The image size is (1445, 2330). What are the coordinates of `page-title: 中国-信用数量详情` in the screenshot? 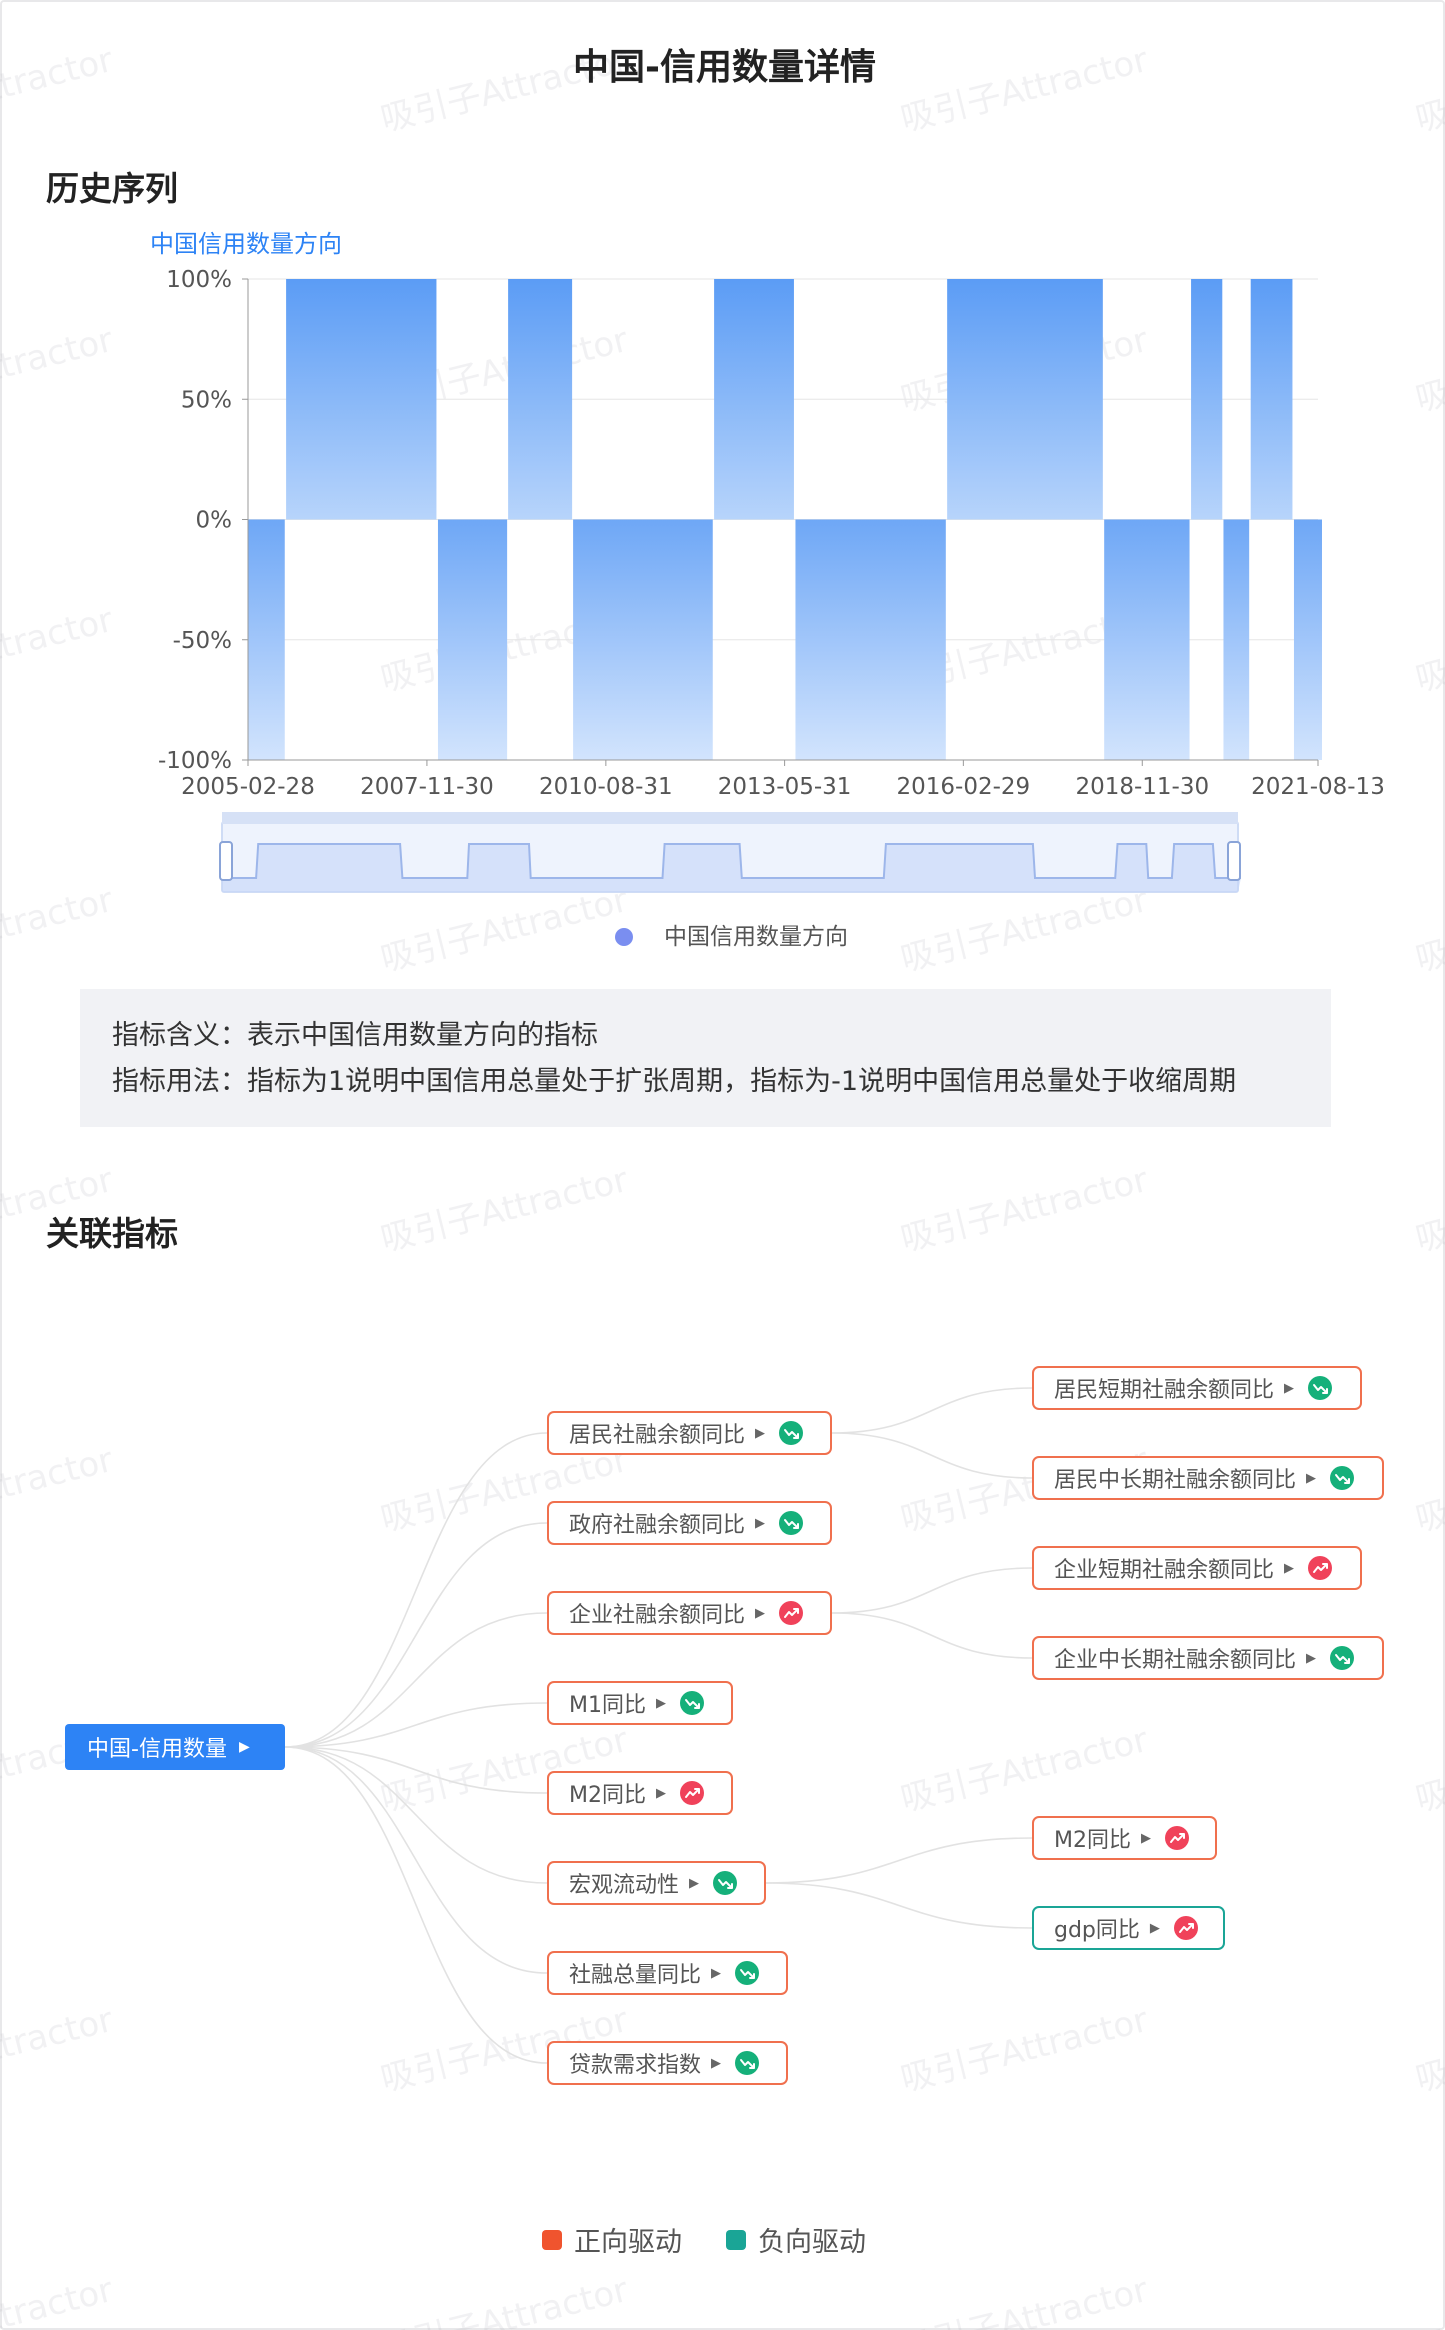 It's located at (724, 67).